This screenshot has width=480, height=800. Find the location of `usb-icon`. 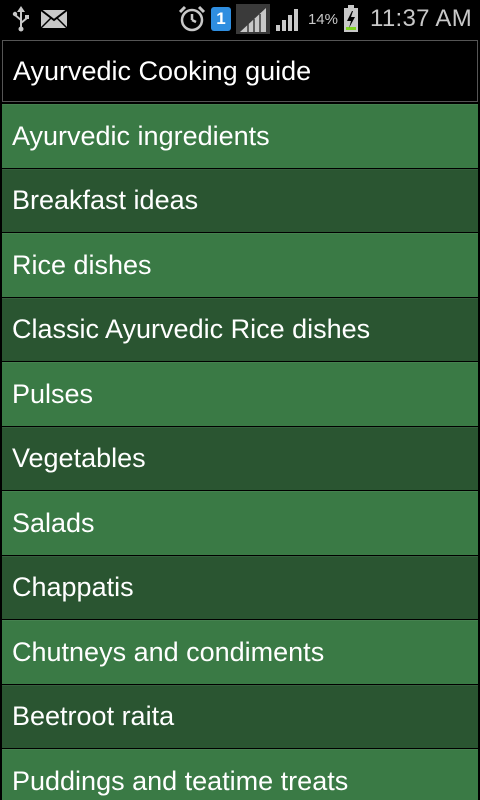

usb-icon is located at coordinates (21, 19).